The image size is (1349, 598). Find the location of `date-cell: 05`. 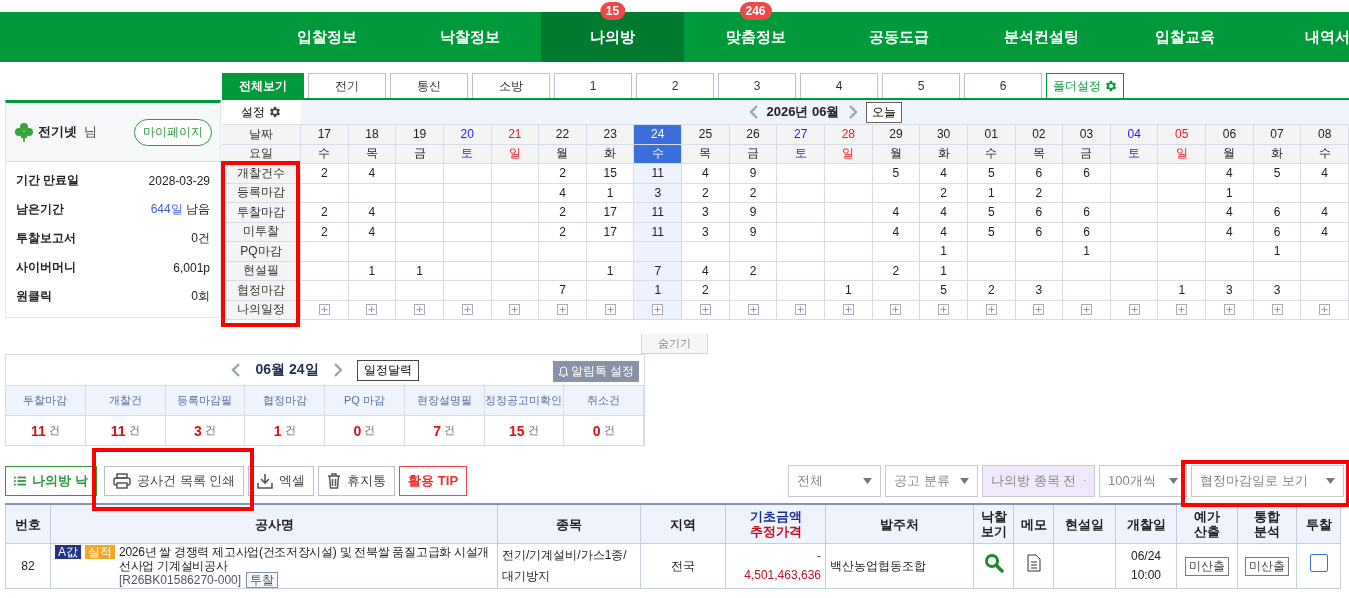

date-cell: 05 is located at coordinates (1182, 135).